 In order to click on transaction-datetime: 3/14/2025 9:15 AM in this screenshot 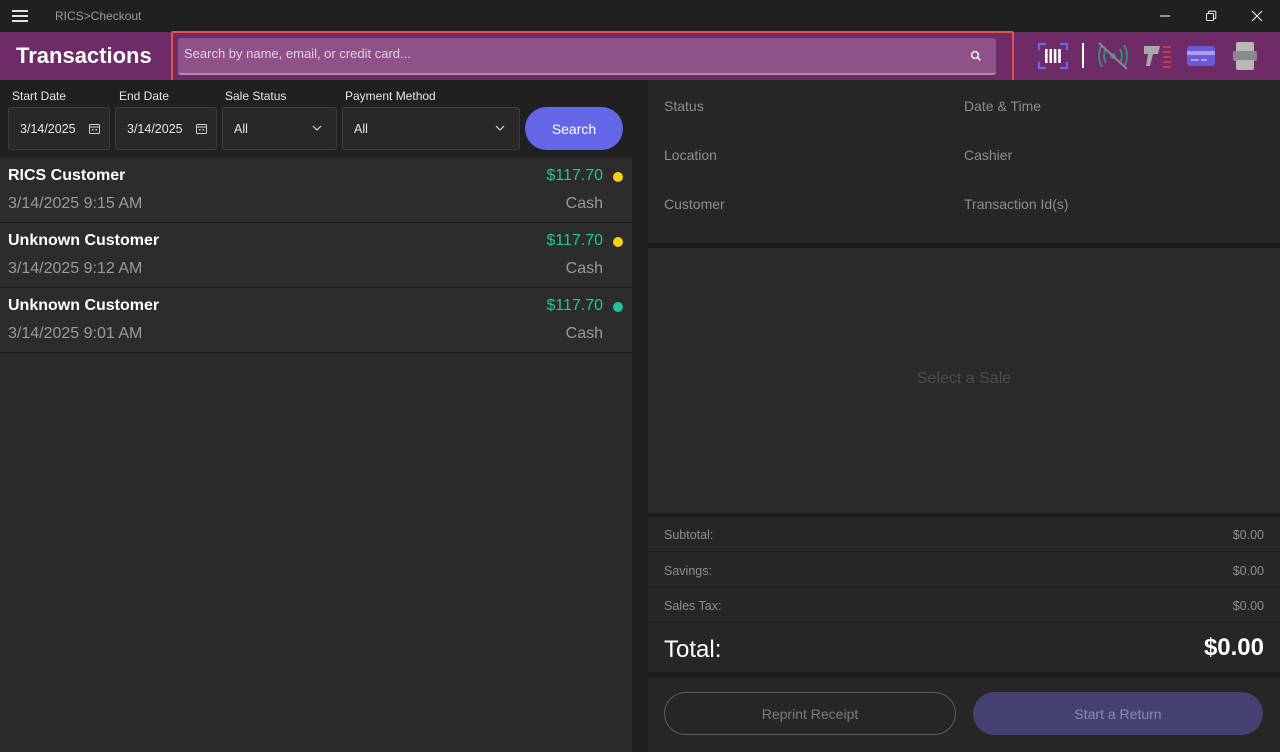, I will do `click(75, 203)`.